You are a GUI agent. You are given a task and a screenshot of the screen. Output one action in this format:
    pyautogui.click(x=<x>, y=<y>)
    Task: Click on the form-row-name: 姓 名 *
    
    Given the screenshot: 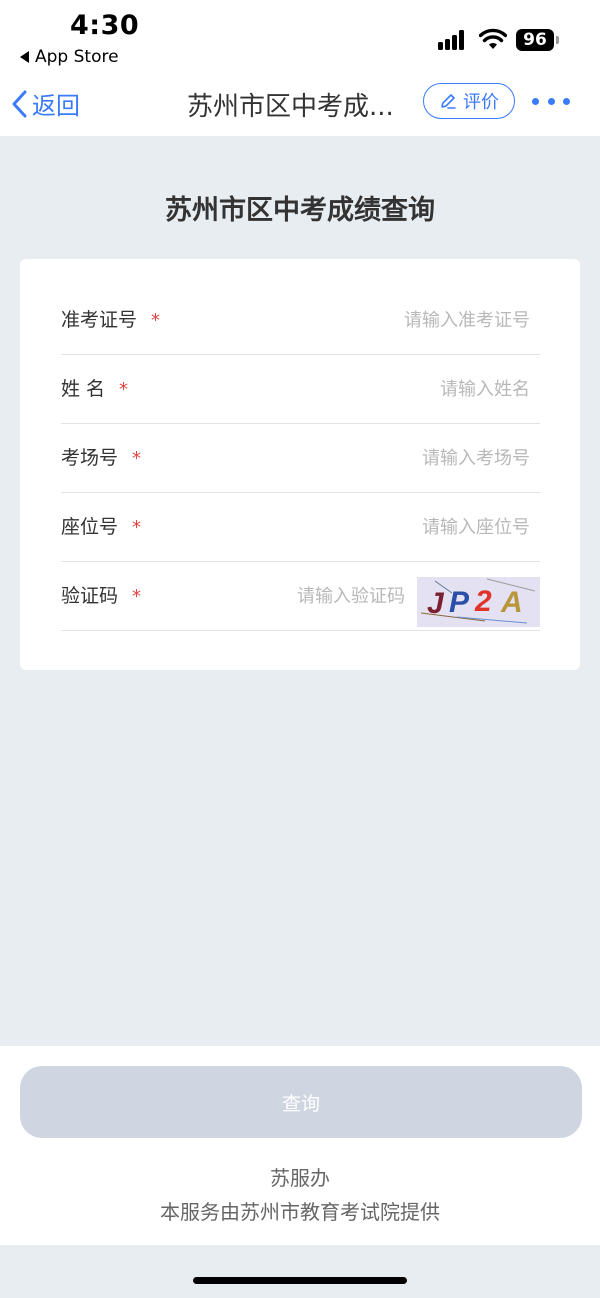 What is the action you would take?
    pyautogui.click(x=300, y=389)
    